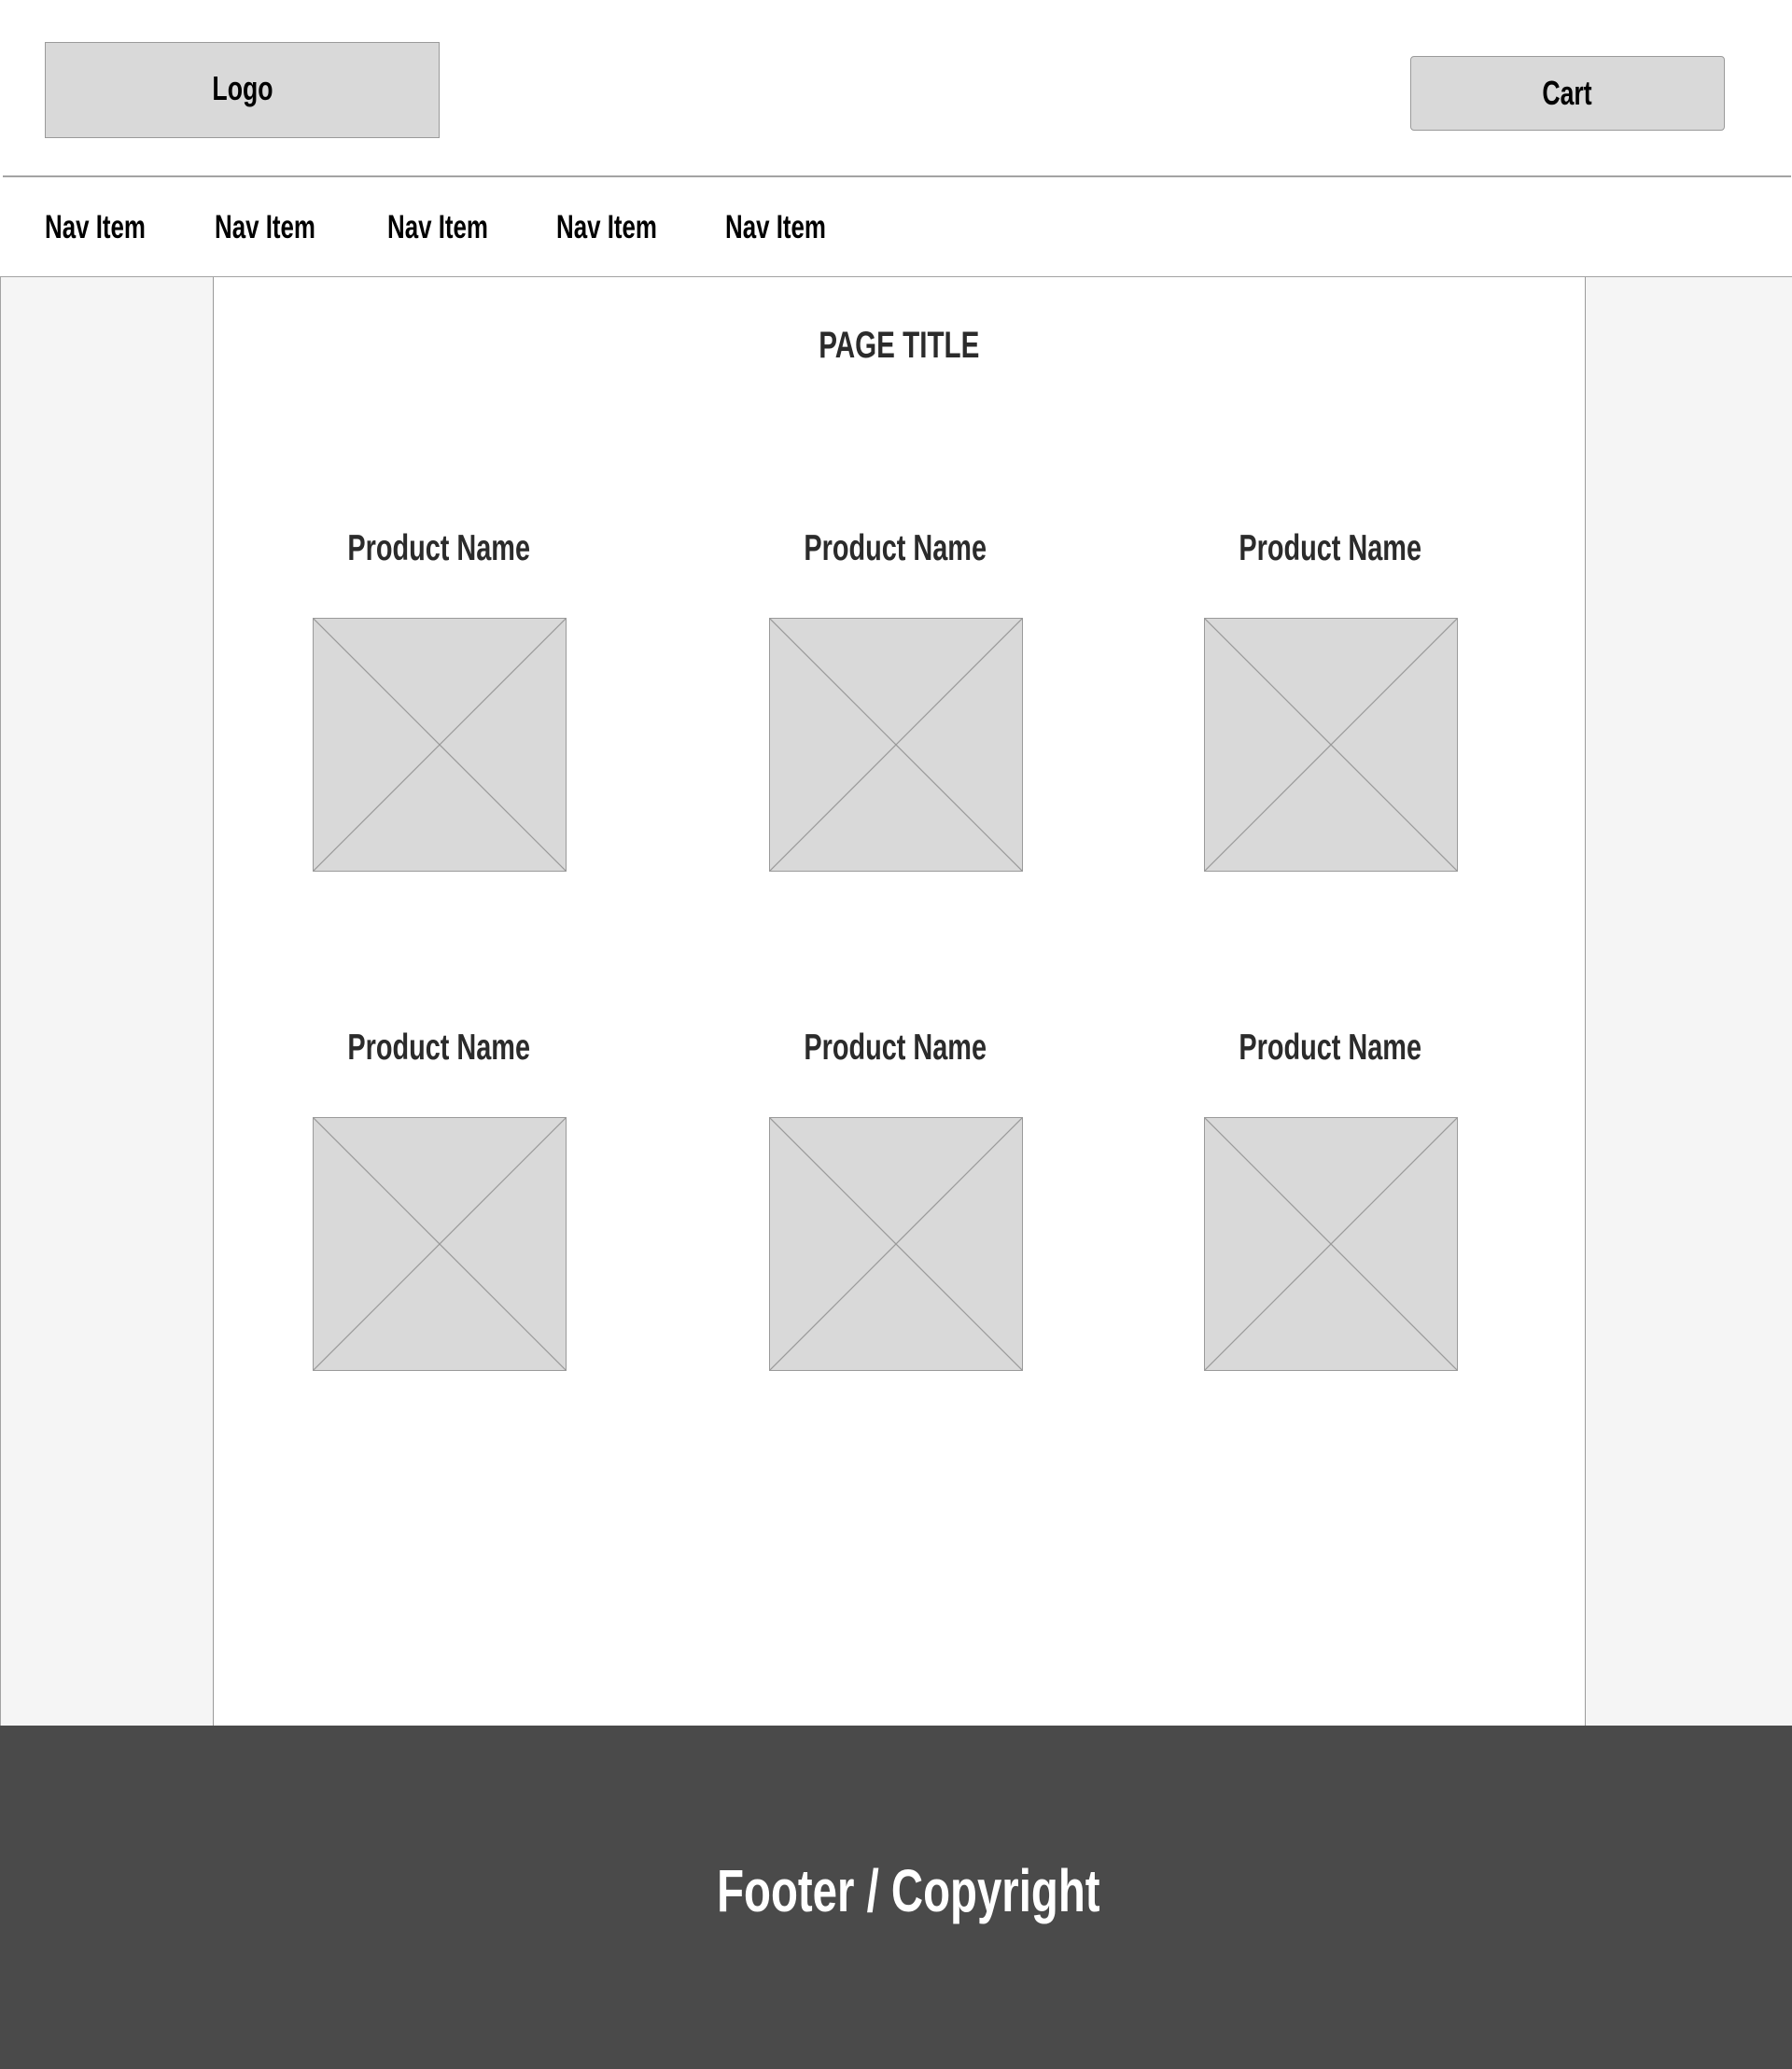 The width and height of the screenshot is (1792, 2069). I want to click on cart-button: Cart, so click(1567, 93).